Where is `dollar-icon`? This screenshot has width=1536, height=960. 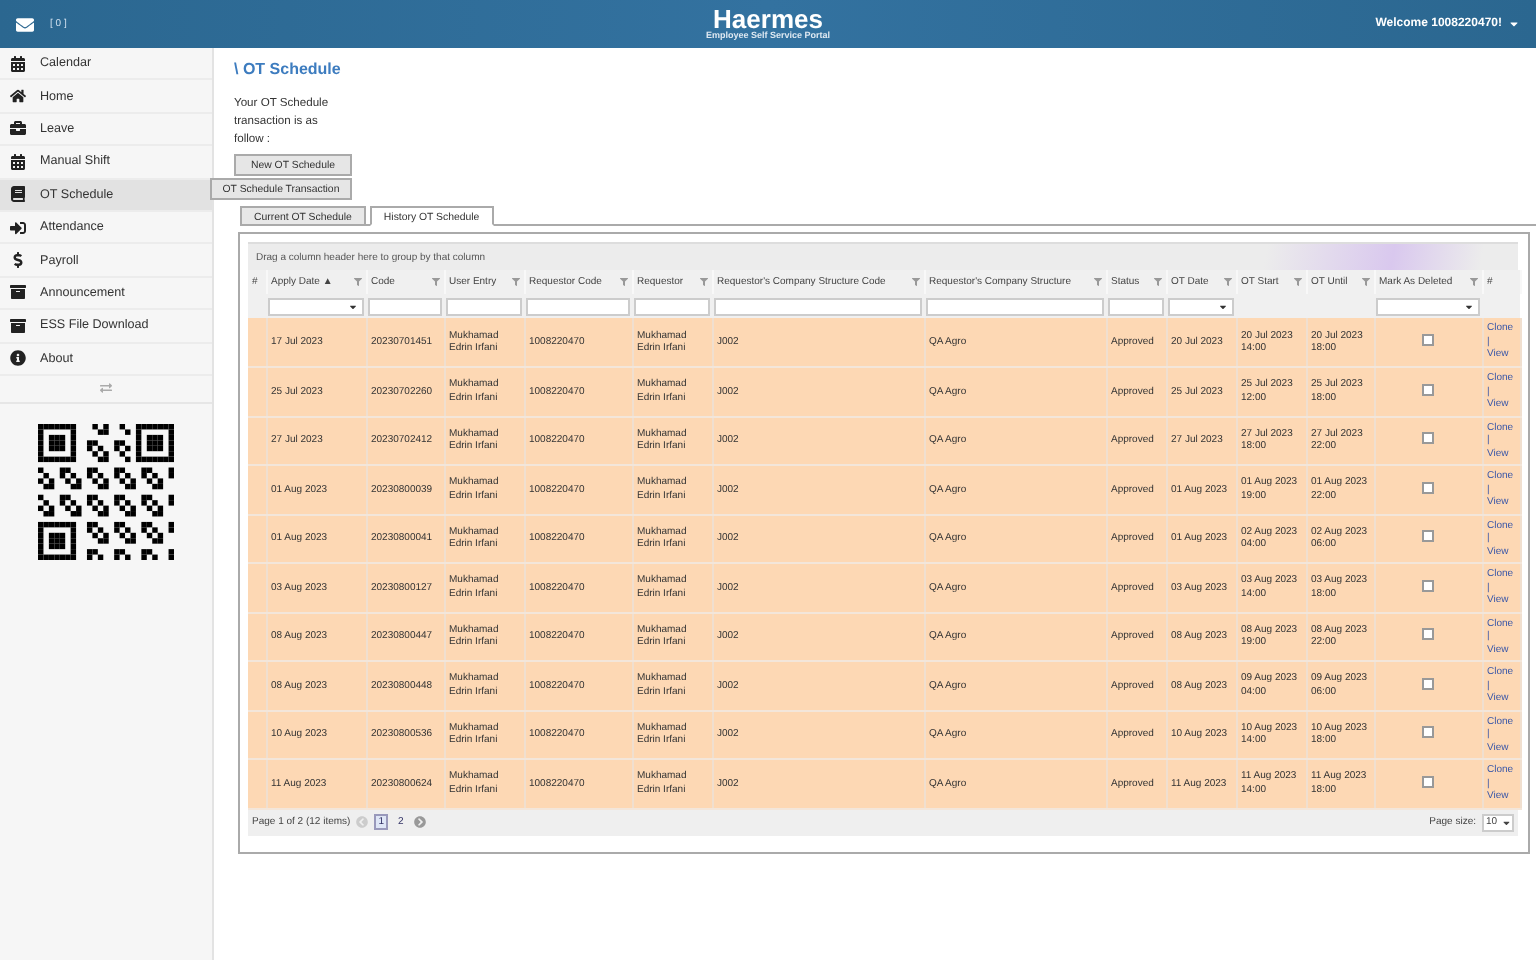
dollar-icon is located at coordinates (18, 260).